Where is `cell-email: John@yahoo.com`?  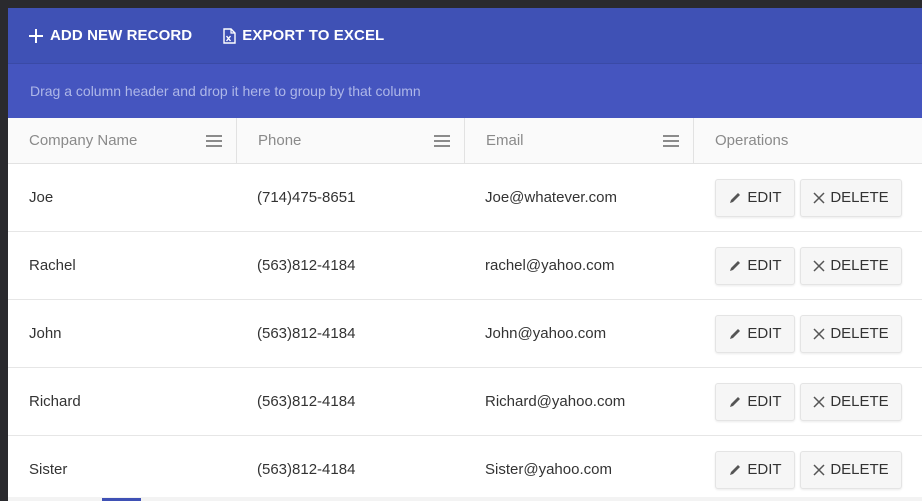
cell-email: John@yahoo.com is located at coordinates (546, 333).